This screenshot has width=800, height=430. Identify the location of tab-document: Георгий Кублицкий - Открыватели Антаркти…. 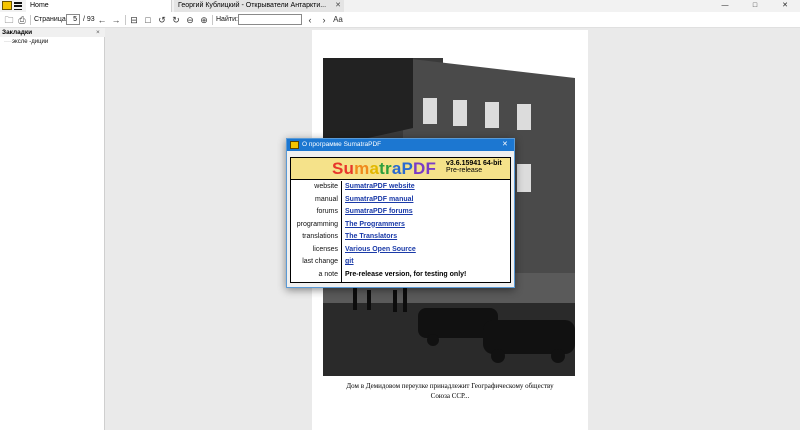
(259, 6).